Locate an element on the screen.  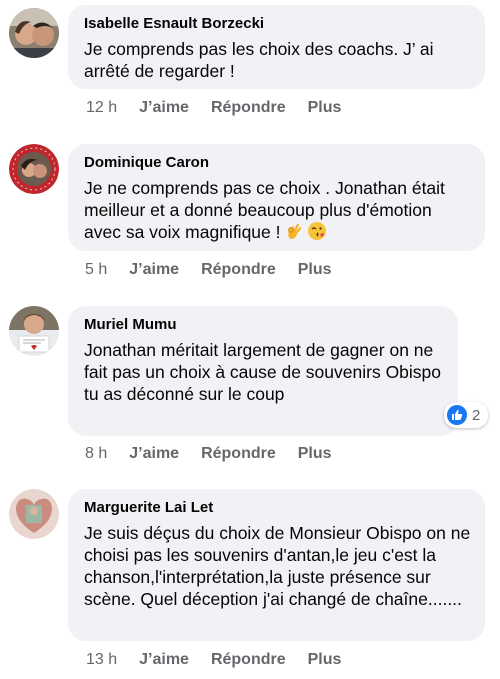
comment-actions: 5 h J’aime Répondre Plus is located at coordinates (208, 270).